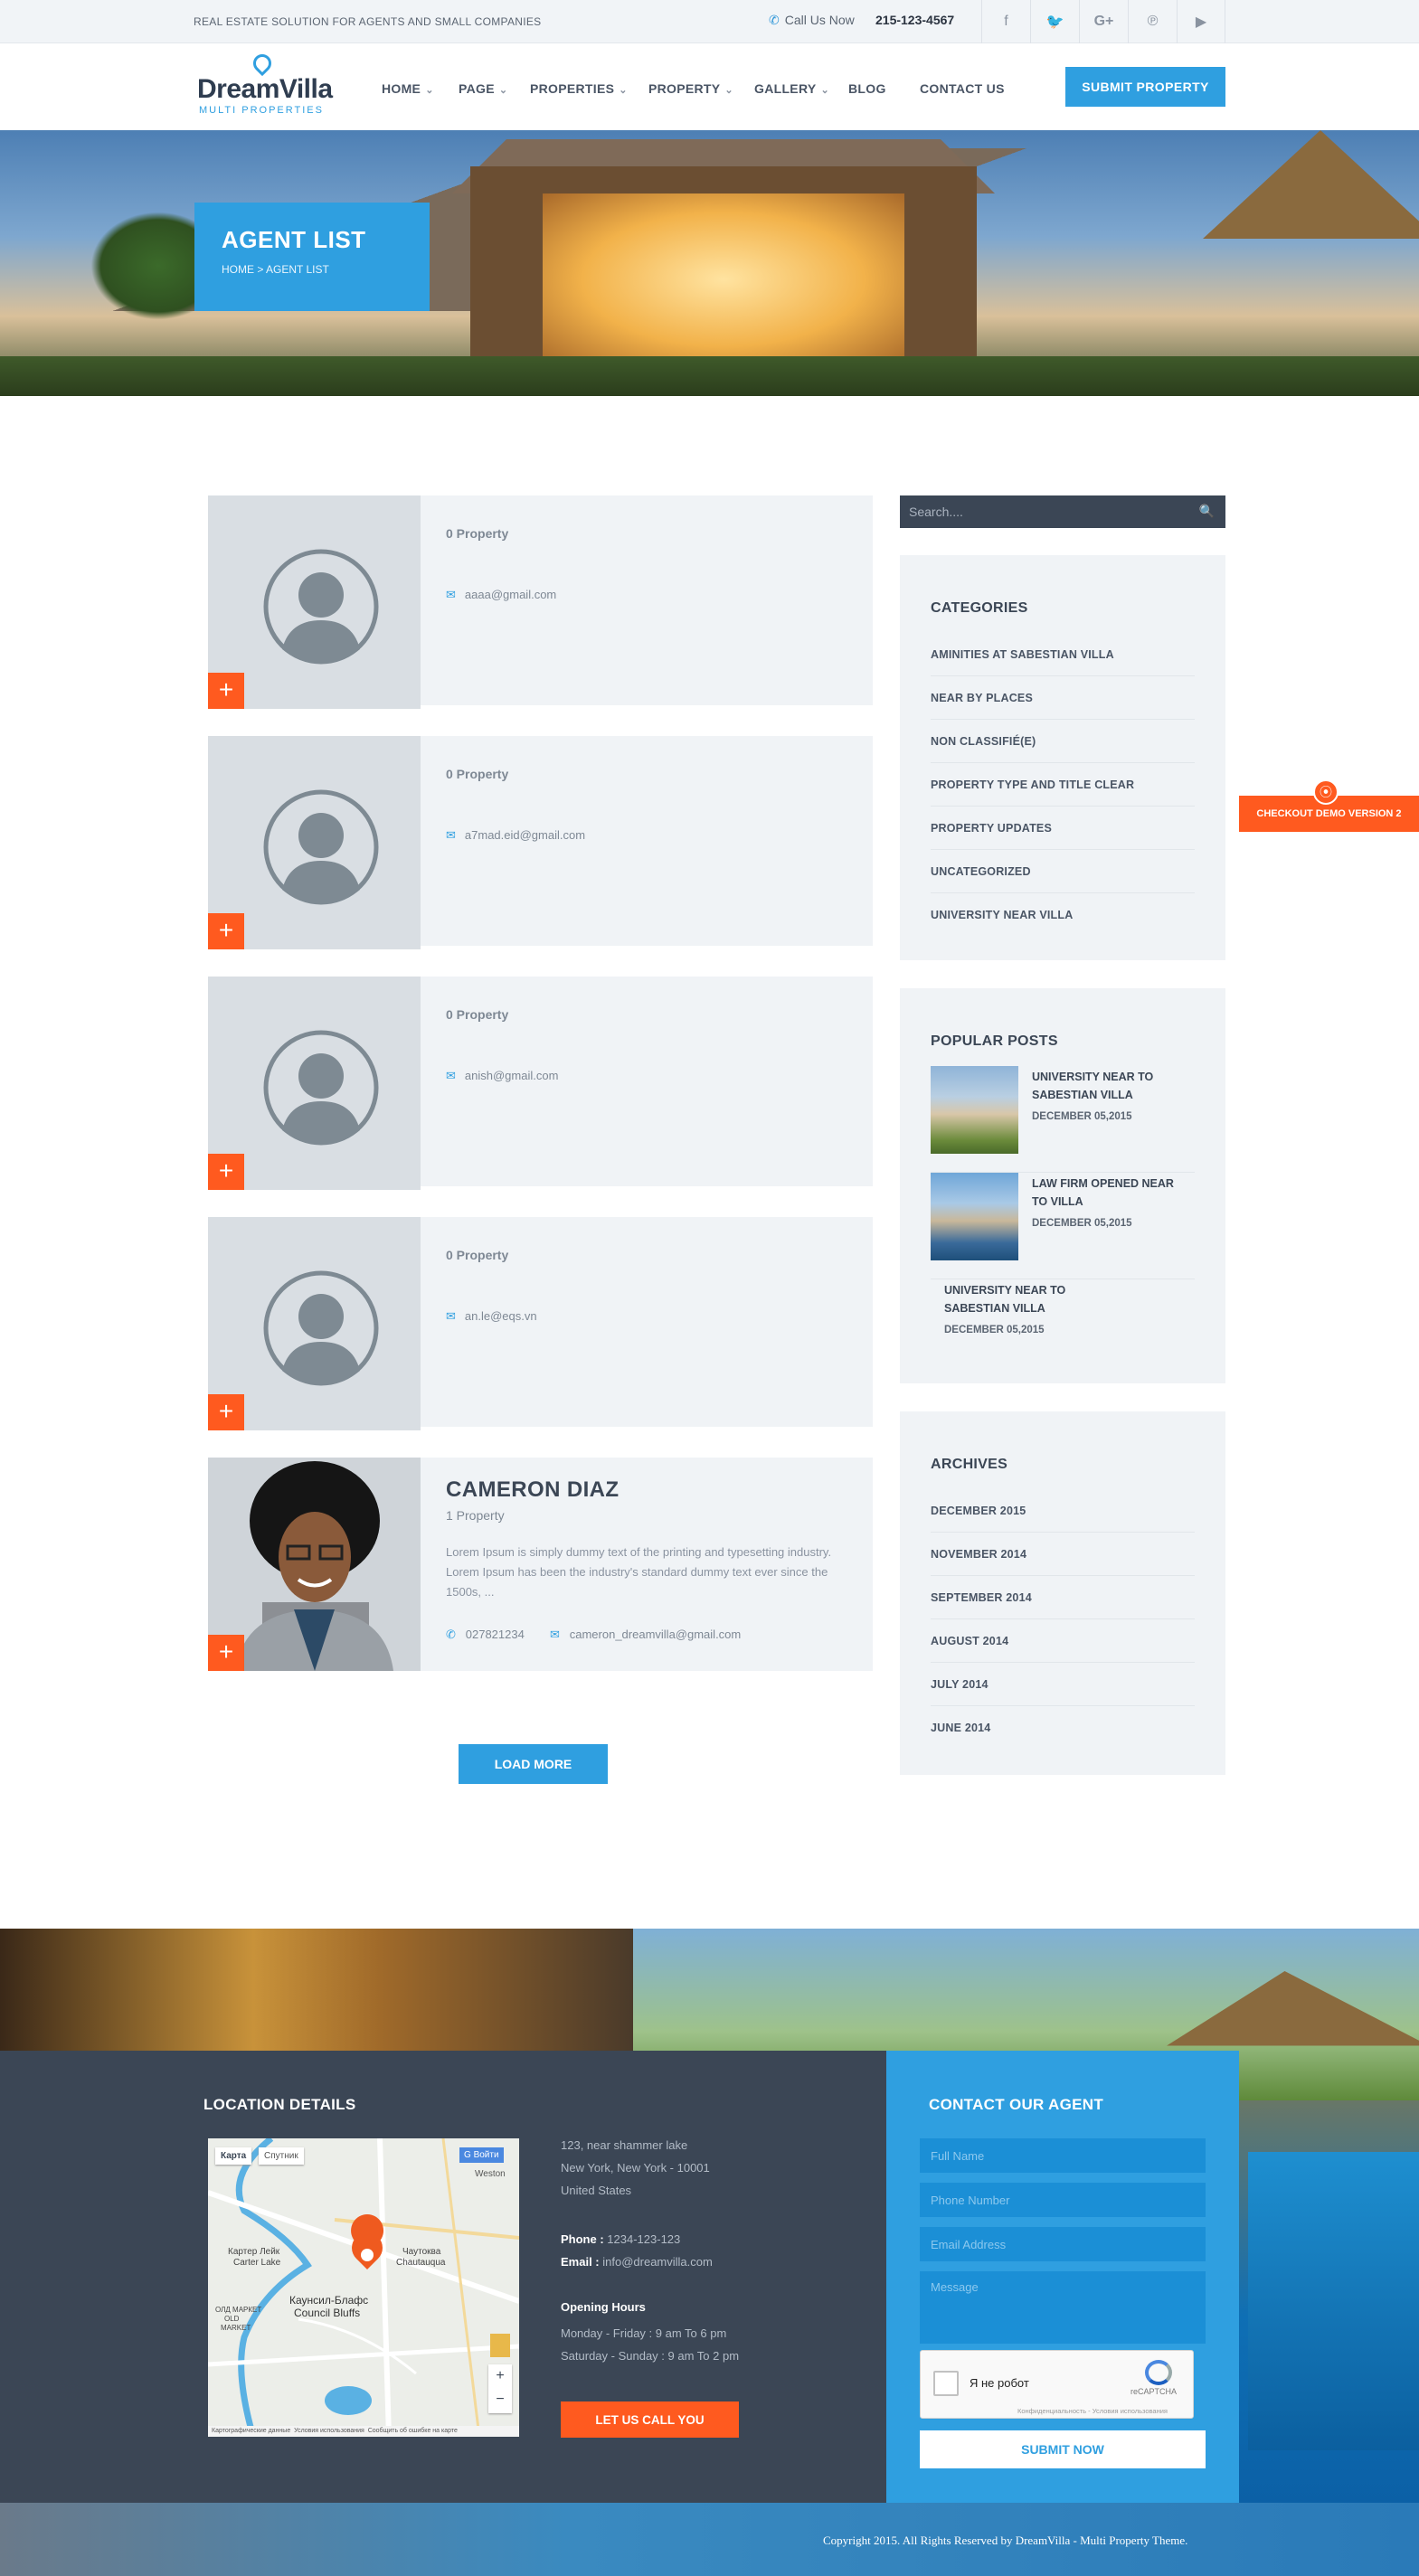  Describe the element at coordinates (1063, 2307) in the screenshot. I see `message-field` at that location.